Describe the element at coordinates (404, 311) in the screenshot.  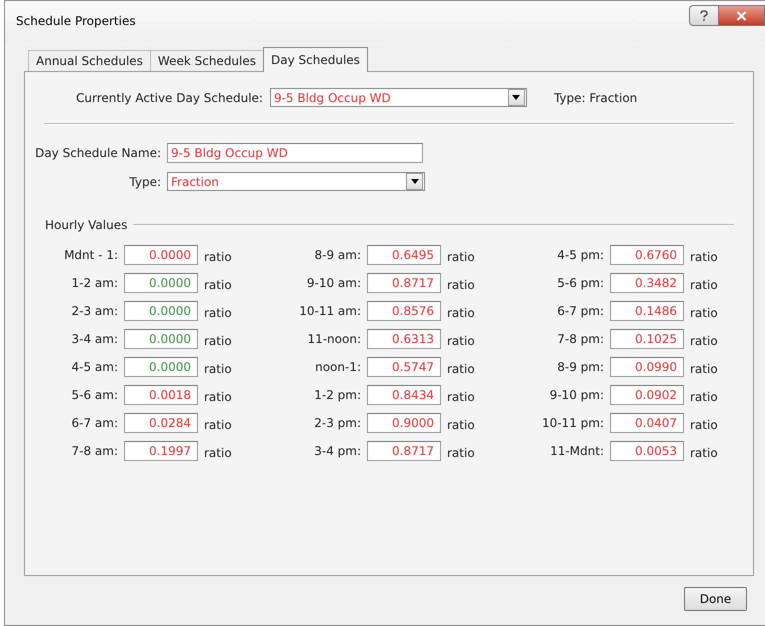
I see `value-field: 0.8576` at that location.